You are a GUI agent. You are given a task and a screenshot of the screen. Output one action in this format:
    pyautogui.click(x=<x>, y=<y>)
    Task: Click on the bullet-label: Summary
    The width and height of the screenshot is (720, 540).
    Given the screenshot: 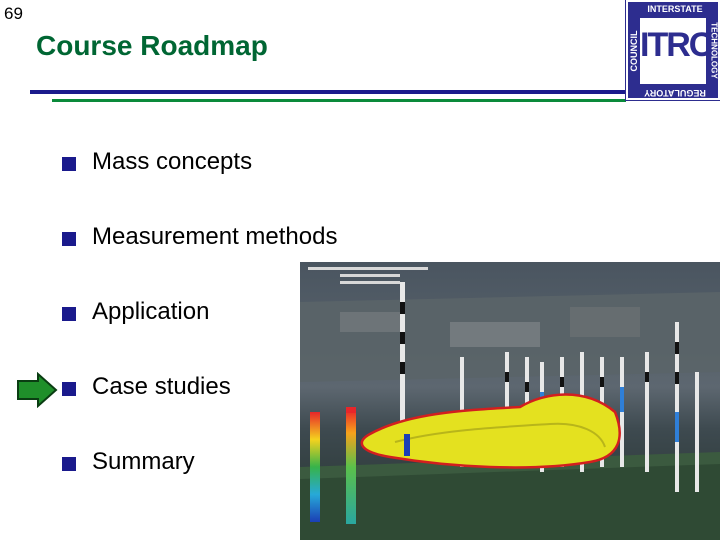 What is the action you would take?
    pyautogui.click(x=143, y=461)
    